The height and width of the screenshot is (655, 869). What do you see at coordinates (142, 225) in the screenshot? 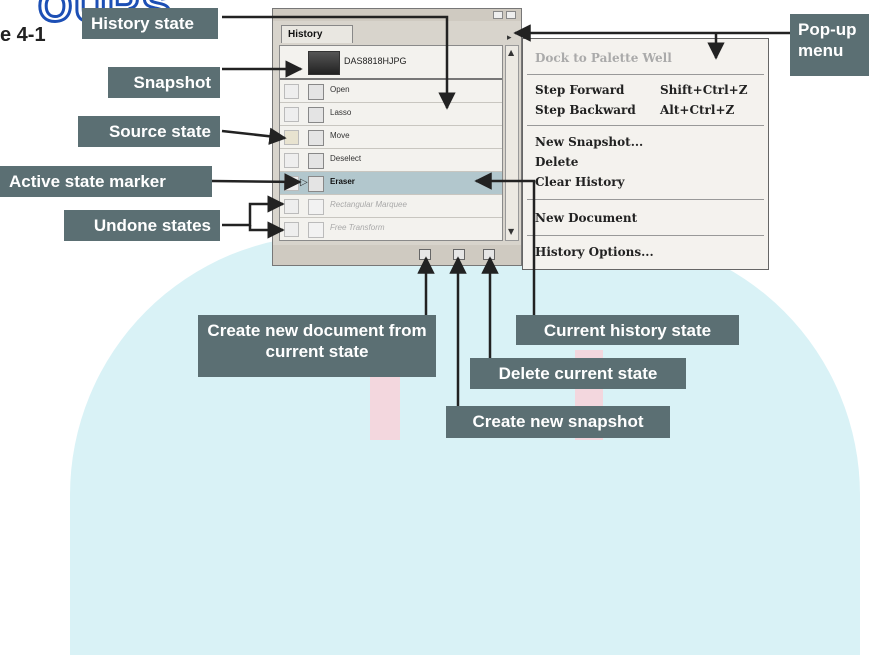
I see `callout-undone-states: Undone states` at bounding box center [142, 225].